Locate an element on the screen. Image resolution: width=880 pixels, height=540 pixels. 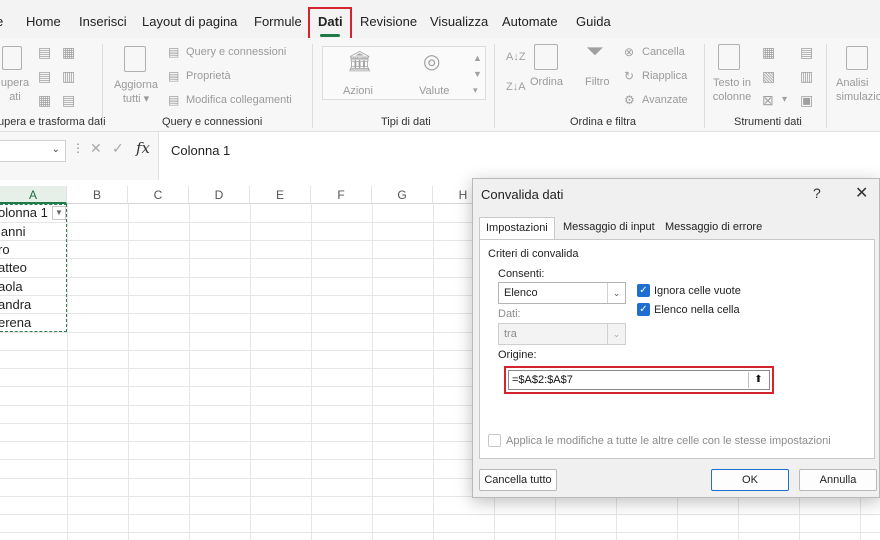
recupera-button: upera ati is located at coordinates (16, 90).